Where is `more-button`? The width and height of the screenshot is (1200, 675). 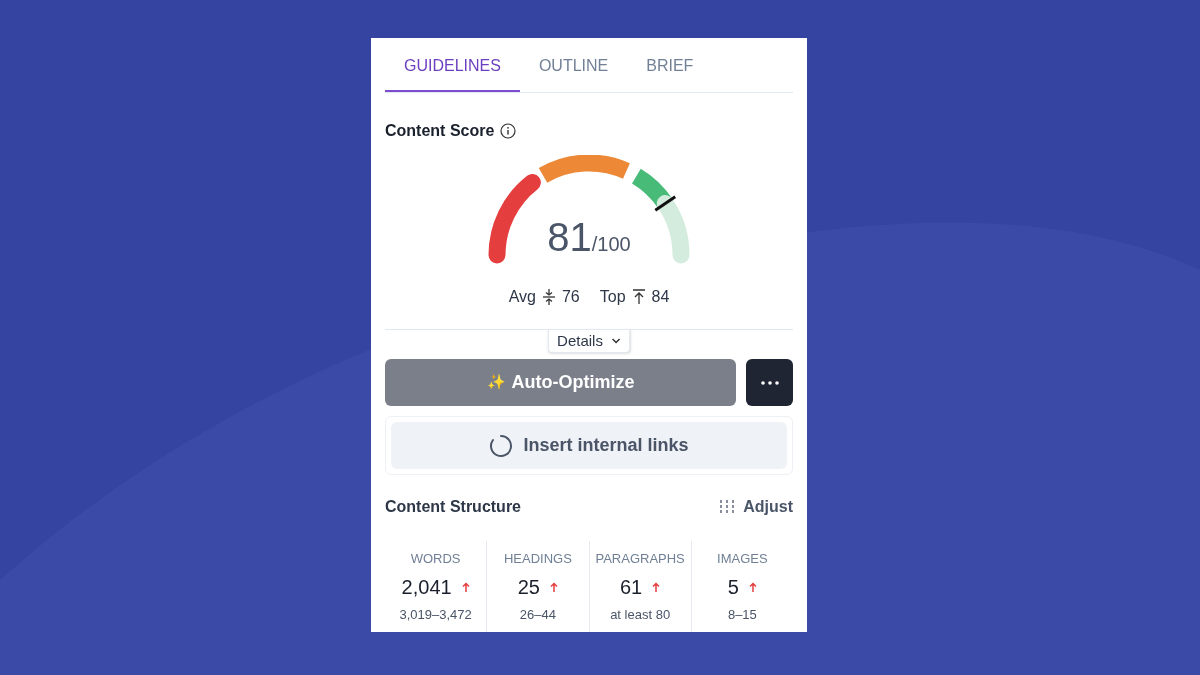 more-button is located at coordinates (769, 382).